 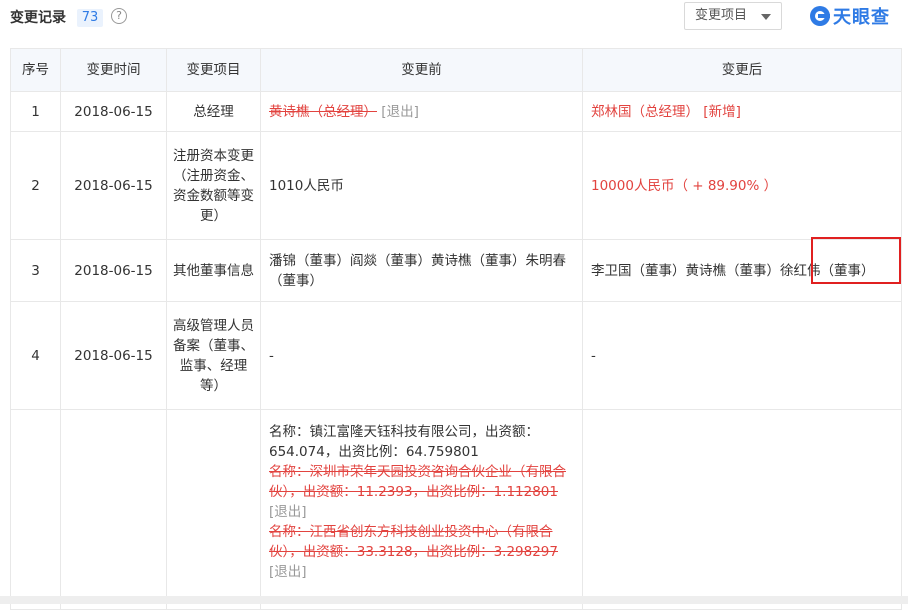 What do you see at coordinates (820, 16) in the screenshot?
I see `logo-icon` at bounding box center [820, 16].